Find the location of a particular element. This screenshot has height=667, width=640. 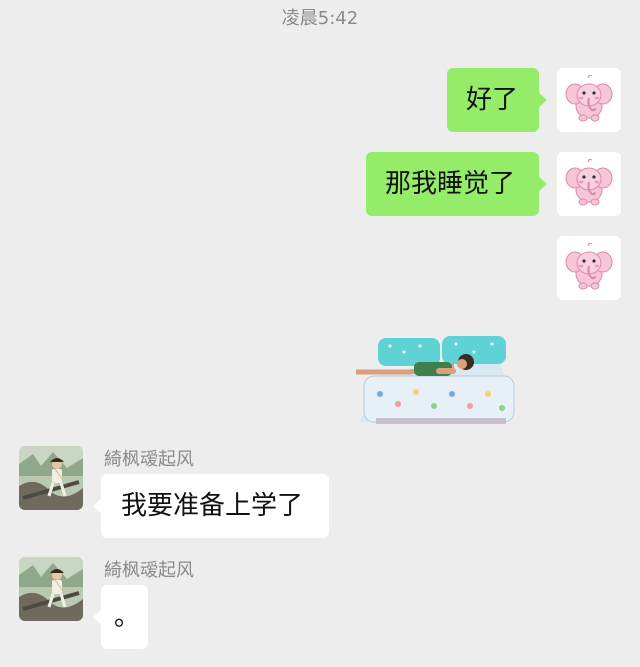

message-bubble-outgoing: 那我睡觉了 is located at coordinates (456, 184).